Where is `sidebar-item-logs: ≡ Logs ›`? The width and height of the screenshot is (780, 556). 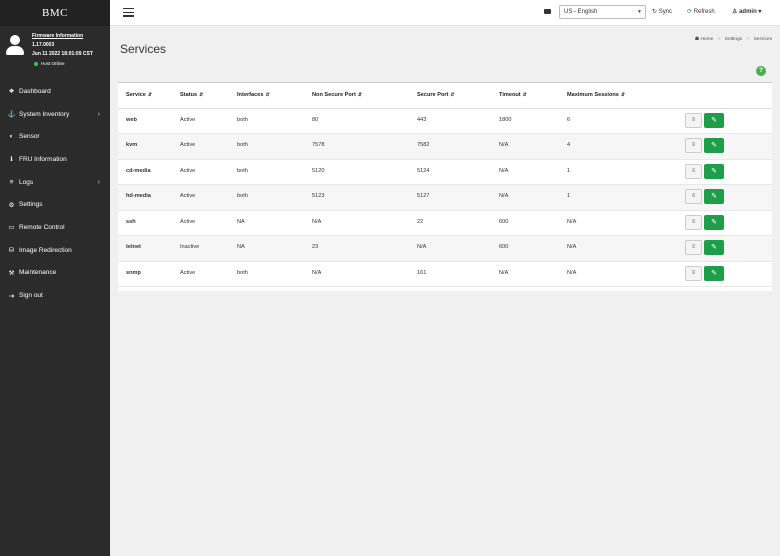
sidebar-item-logs: ≡ Logs › is located at coordinates (55, 182).